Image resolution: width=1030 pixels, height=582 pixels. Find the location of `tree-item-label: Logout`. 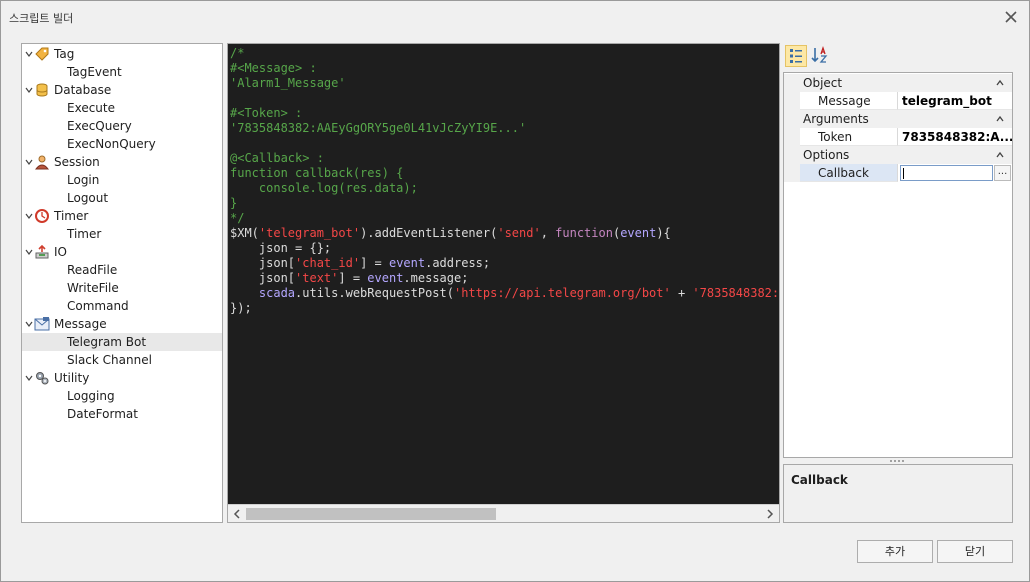

tree-item-label: Logout is located at coordinates (88, 198).